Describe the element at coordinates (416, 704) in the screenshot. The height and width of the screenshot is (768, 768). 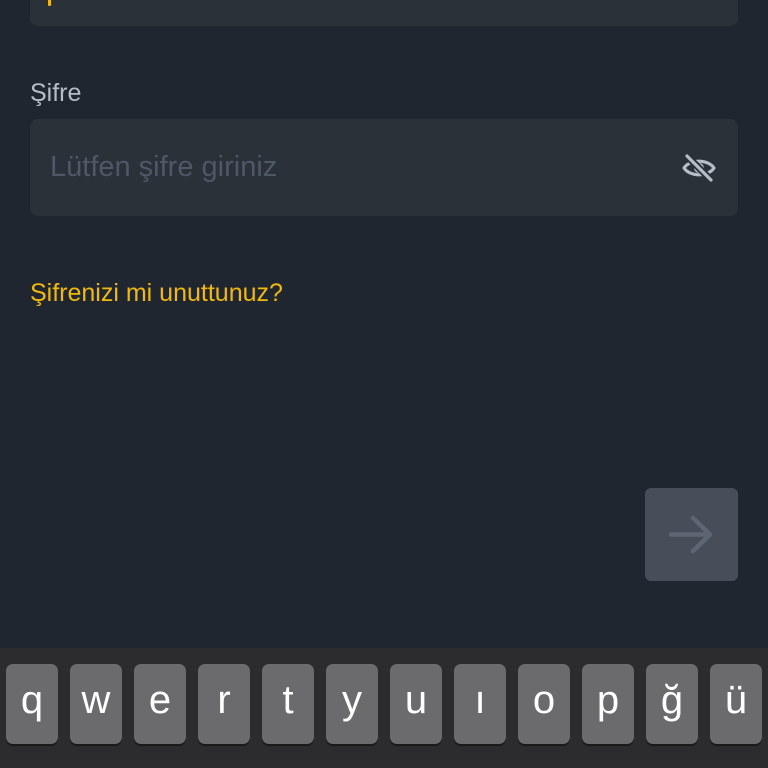
I see `key-u: u` at that location.